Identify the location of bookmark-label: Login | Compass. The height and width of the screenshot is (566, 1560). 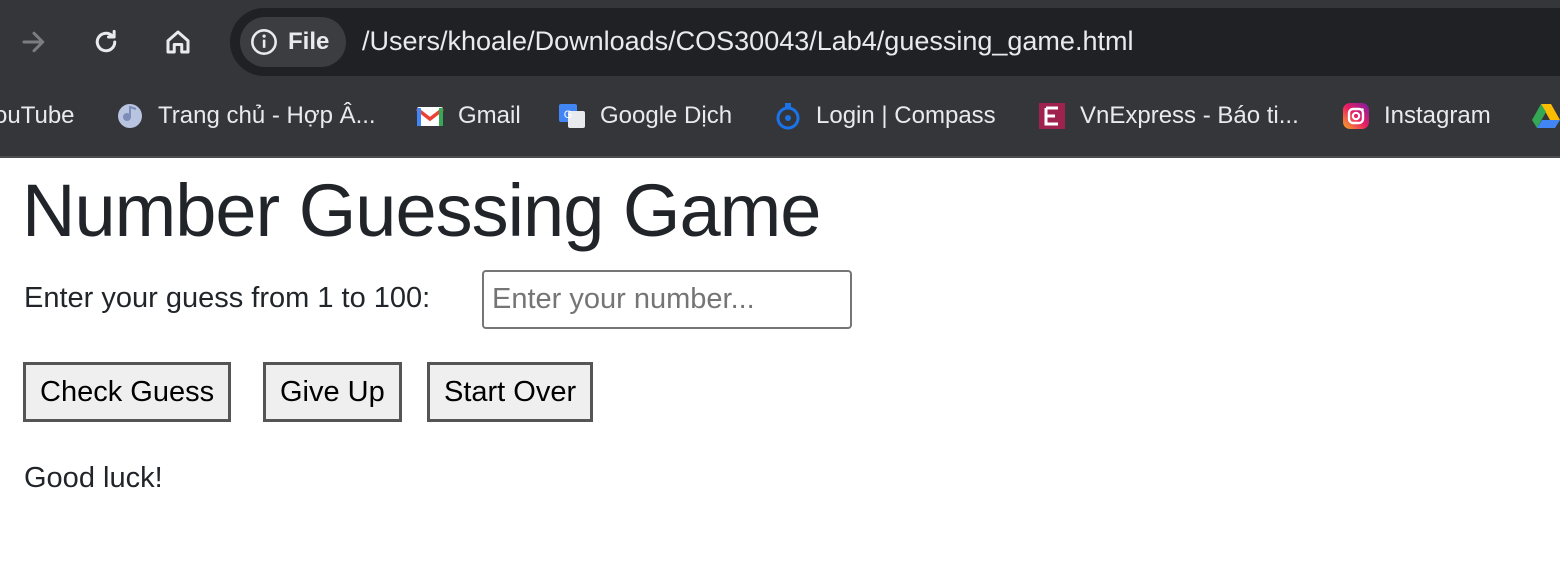
(906, 115).